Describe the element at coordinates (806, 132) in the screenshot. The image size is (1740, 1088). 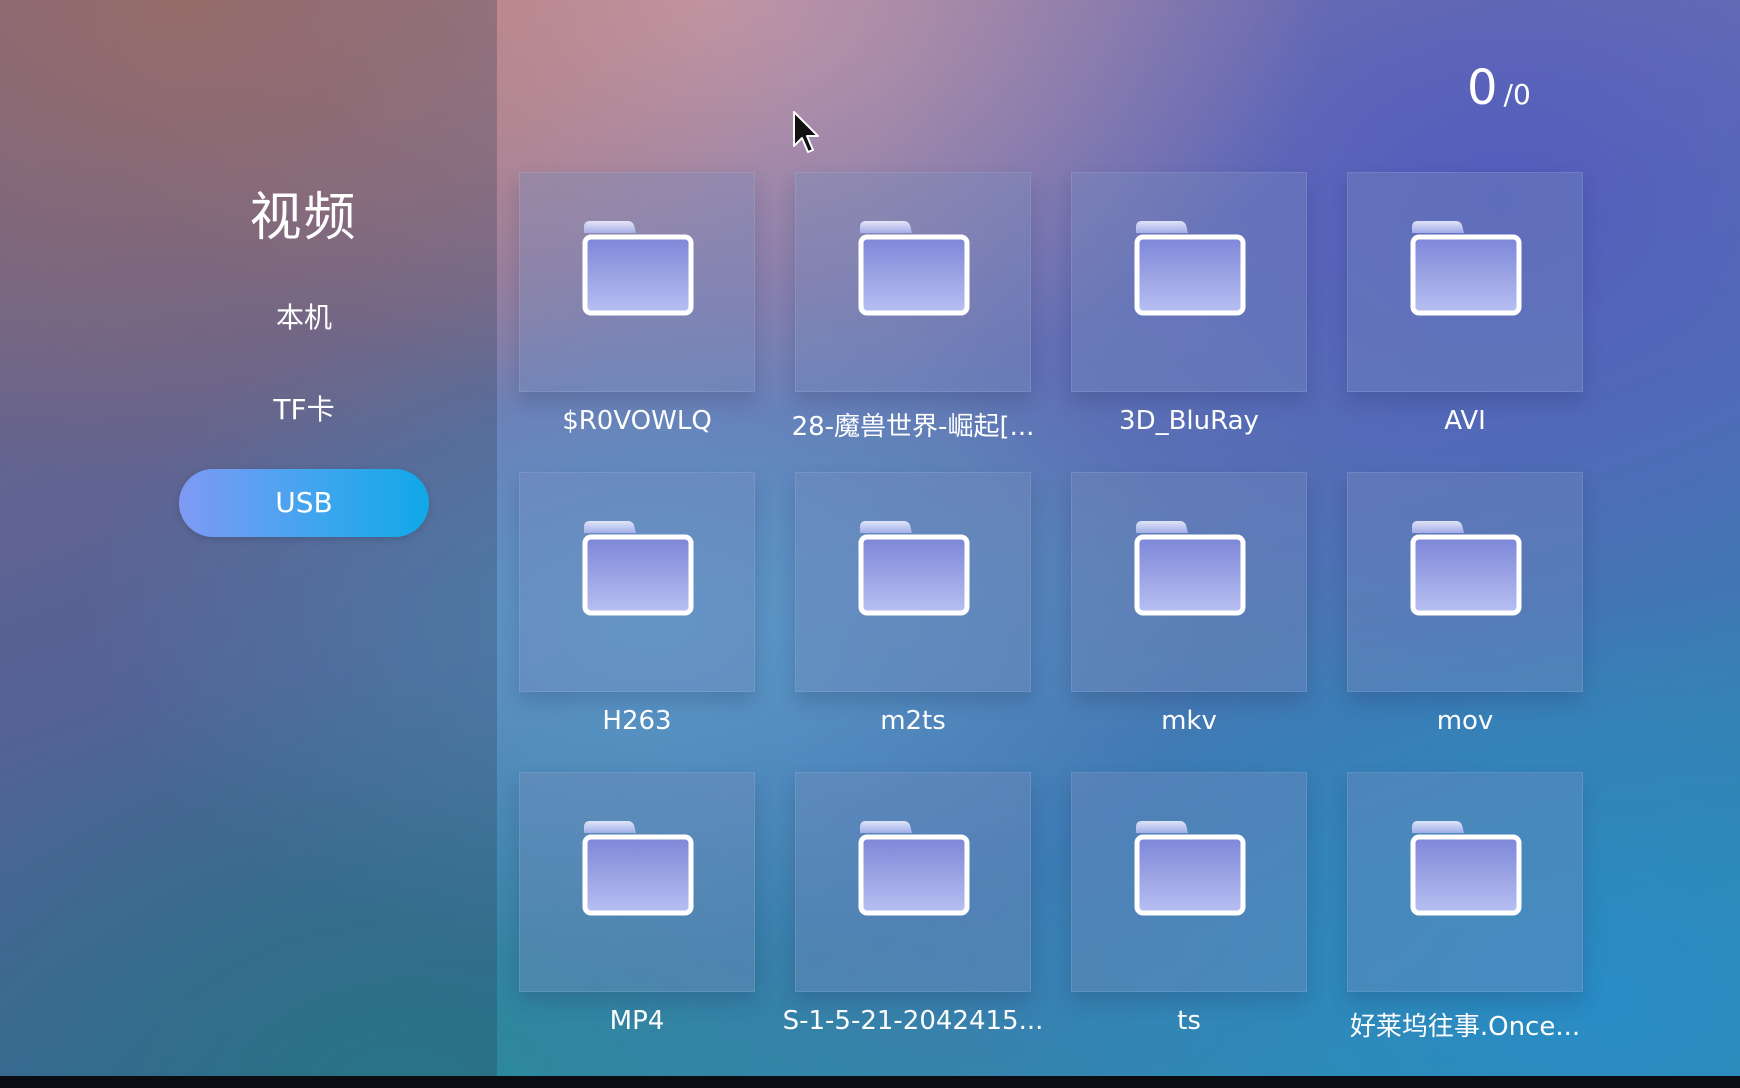
I see `mouse-pointer-icon` at that location.